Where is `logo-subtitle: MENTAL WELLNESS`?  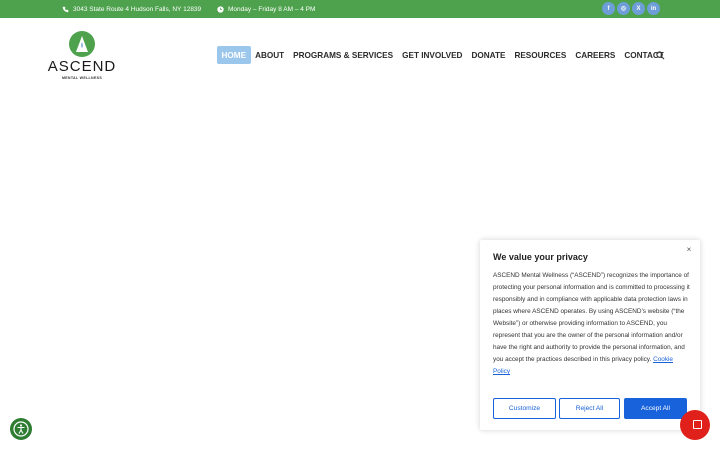 logo-subtitle: MENTAL WELLNESS is located at coordinates (82, 78).